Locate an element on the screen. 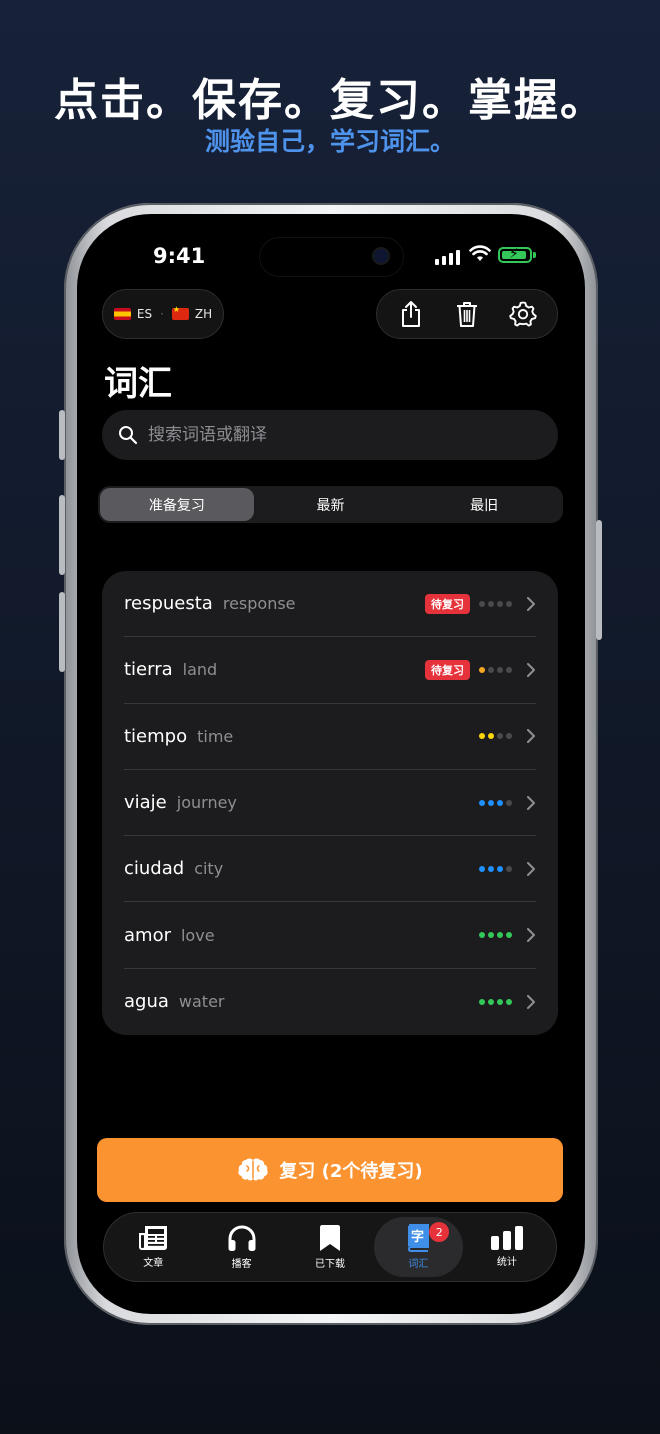 This screenshot has width=660, height=1434. tab-label: 统计 is located at coordinates (506, 1262).